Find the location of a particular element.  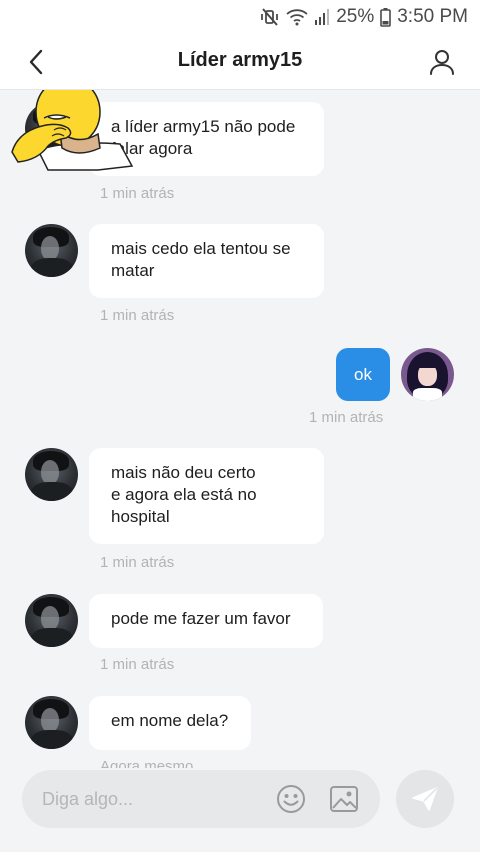

signal-icon is located at coordinates (322, 17).